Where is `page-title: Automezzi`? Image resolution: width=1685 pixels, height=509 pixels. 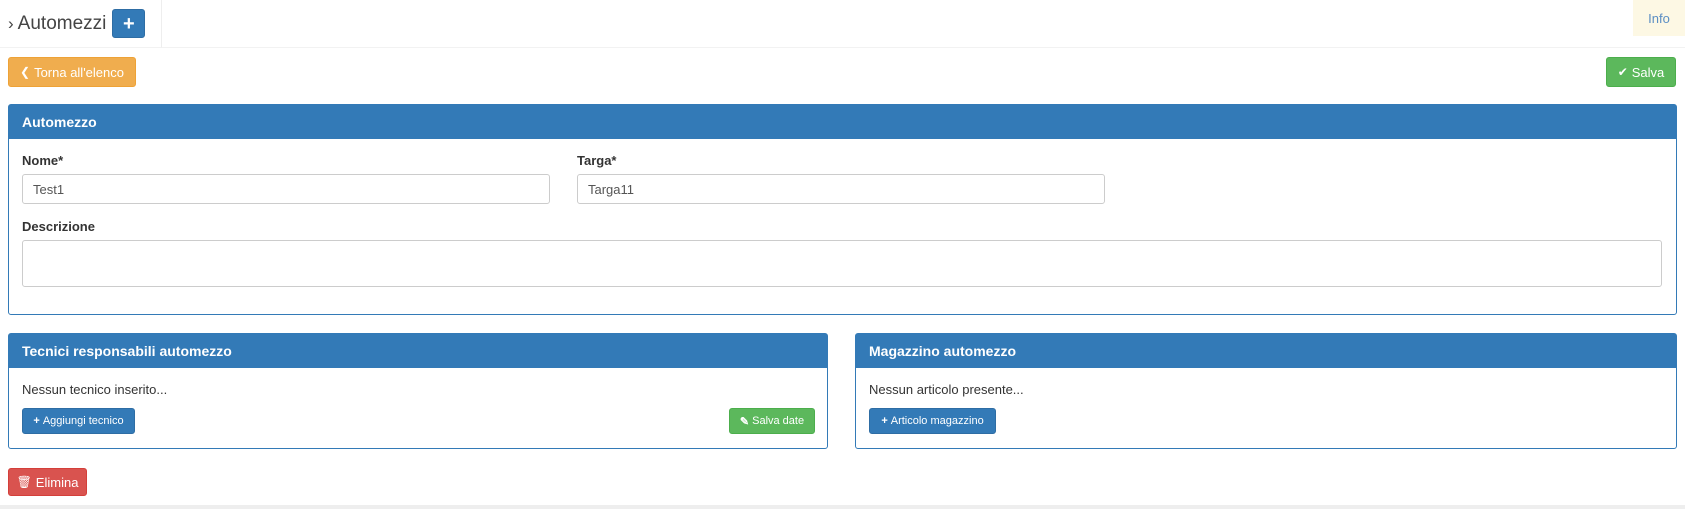
page-title: Automezzi is located at coordinates (62, 23).